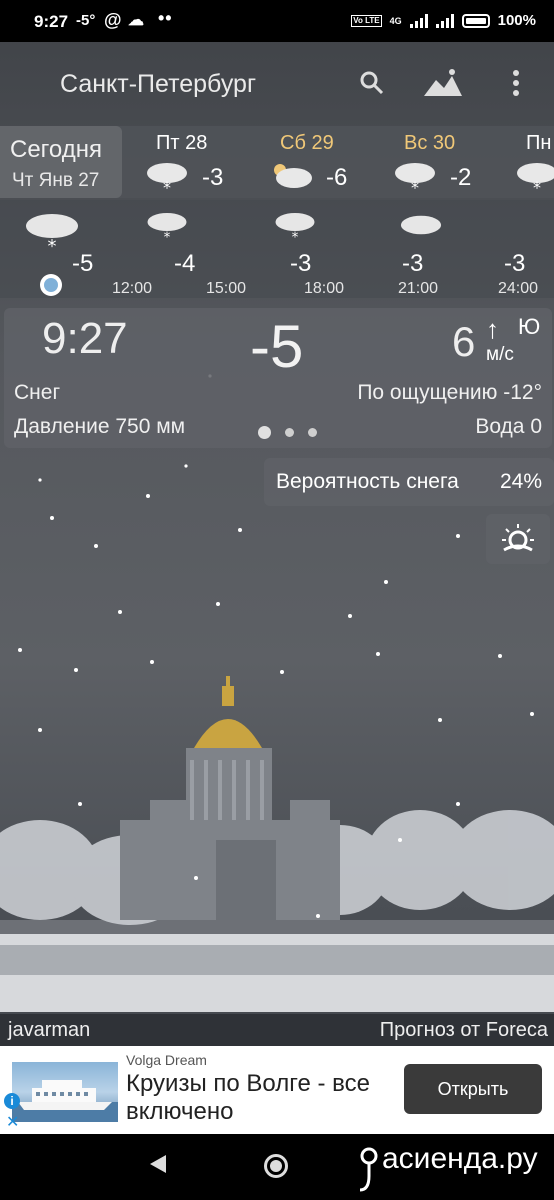  I want to click on ad-image, so click(65, 1092).